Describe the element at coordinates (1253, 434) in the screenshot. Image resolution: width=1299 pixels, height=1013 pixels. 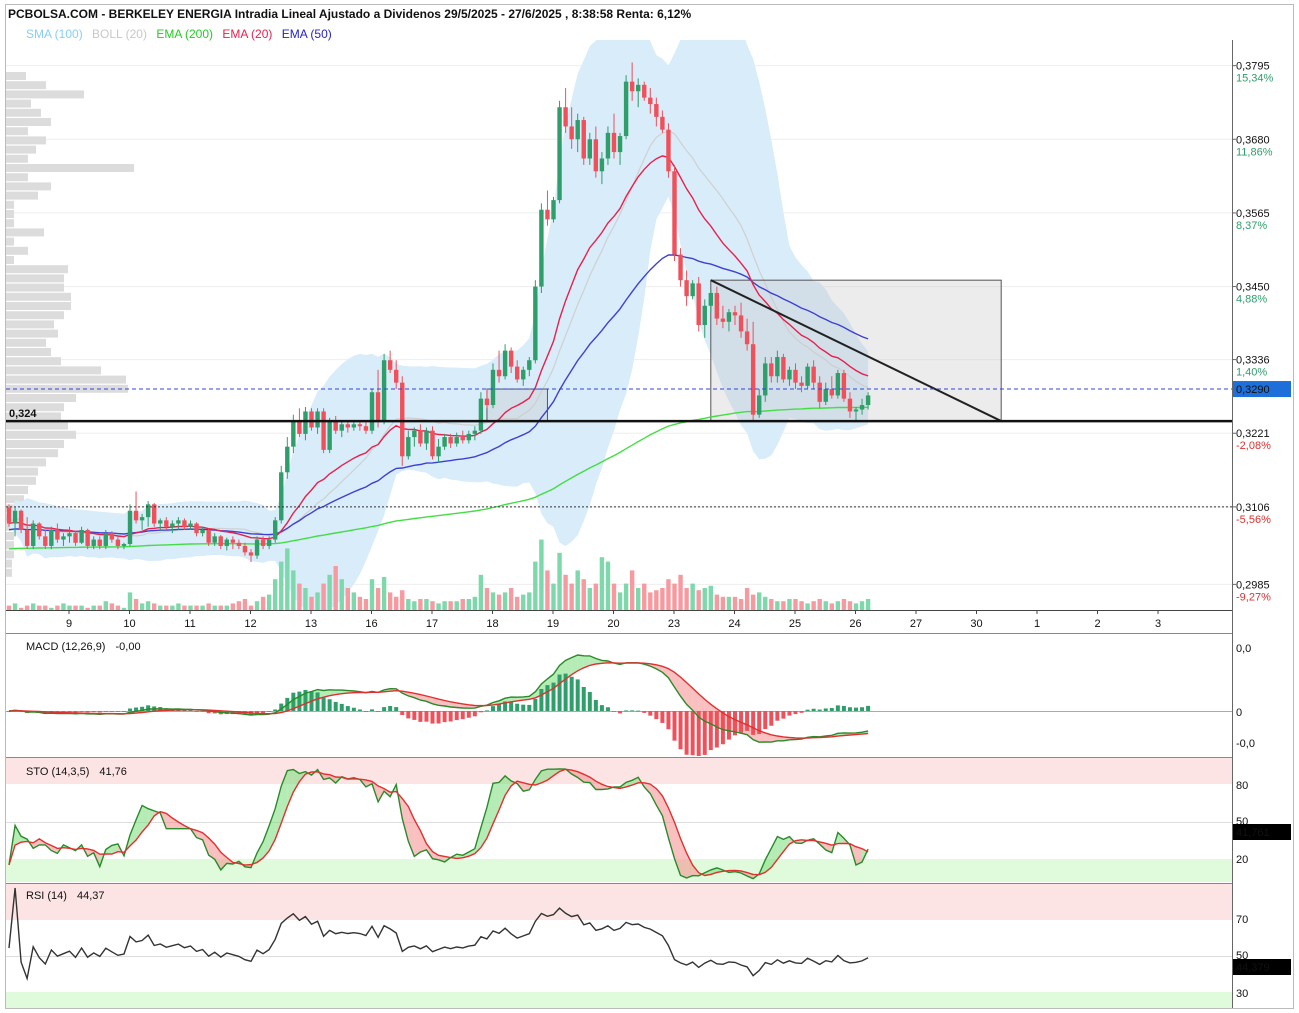
I see `price-tick-label: 0,3221` at that location.